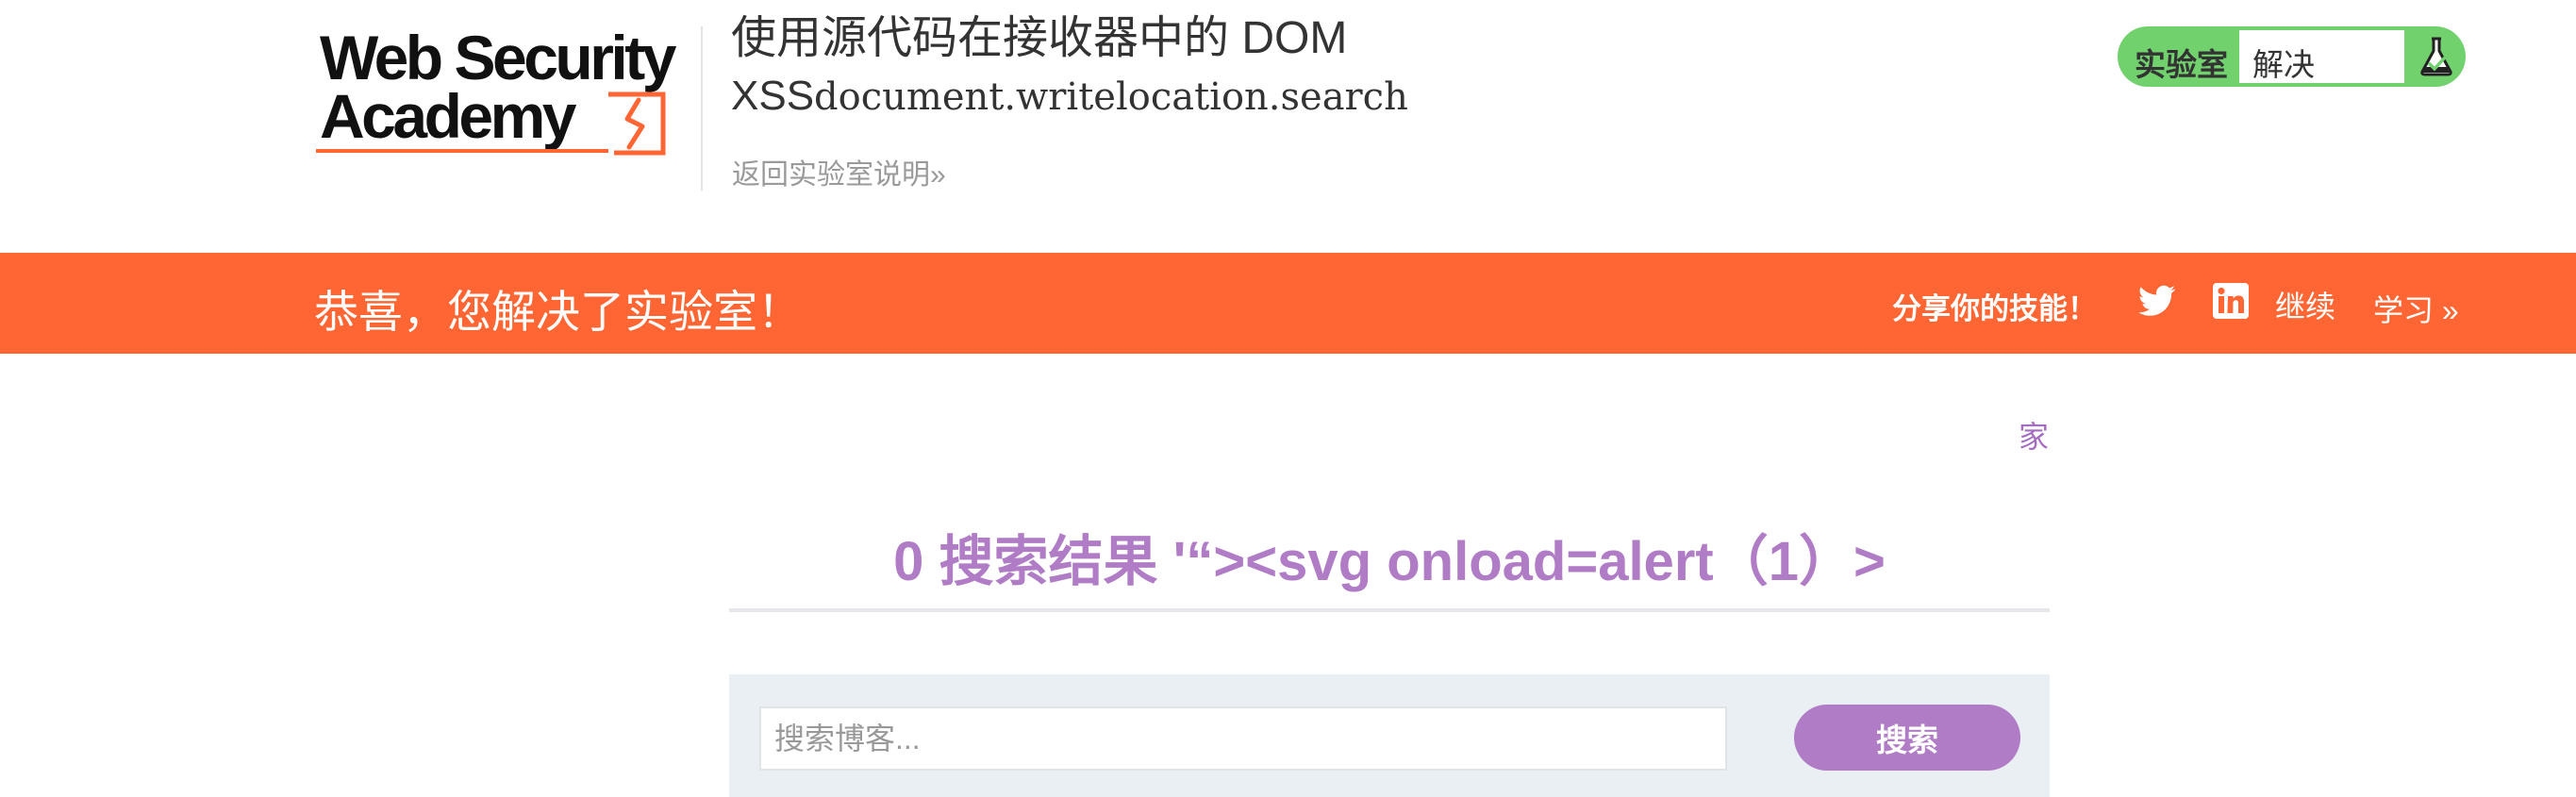 The width and height of the screenshot is (2576, 797). What do you see at coordinates (2404, 310) in the screenshot?
I see `learn-label: 学习` at bounding box center [2404, 310].